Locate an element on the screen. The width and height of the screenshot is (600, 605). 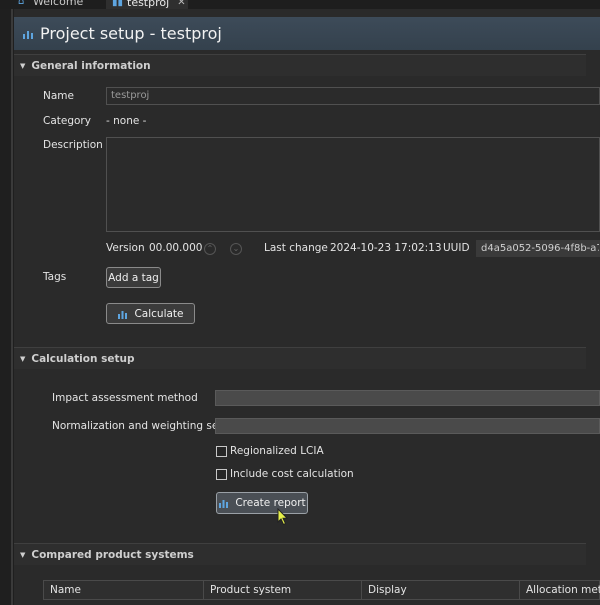
category-label: Category is located at coordinates (67, 121).